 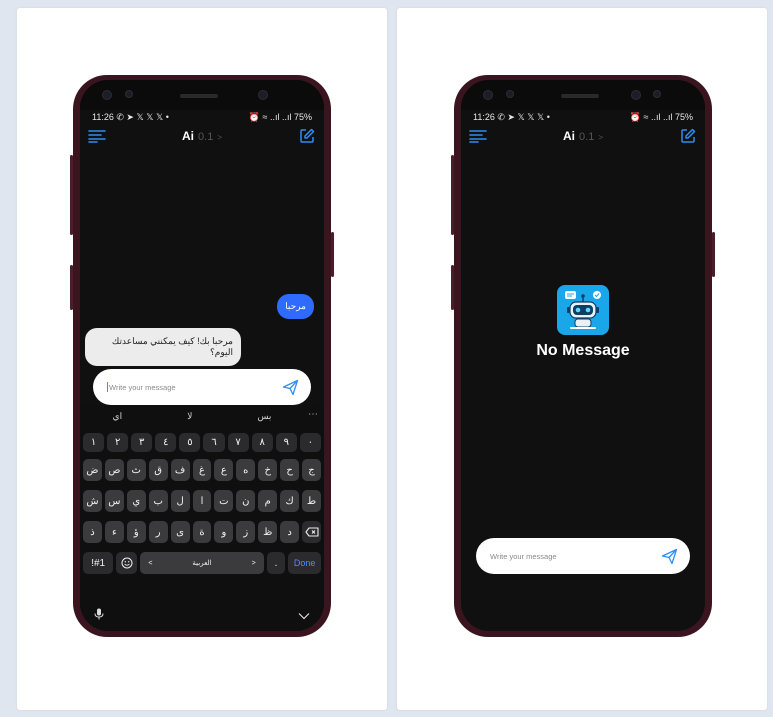 I want to click on microphone-icon, so click(x=99, y=616).